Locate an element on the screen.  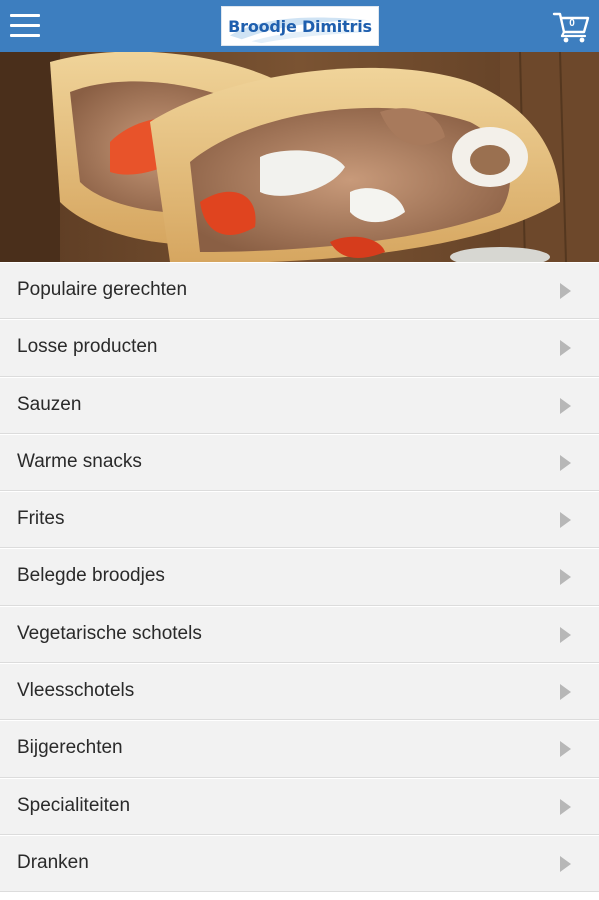
menu-item-label: Vegetarische schotels is located at coordinates (109, 633).